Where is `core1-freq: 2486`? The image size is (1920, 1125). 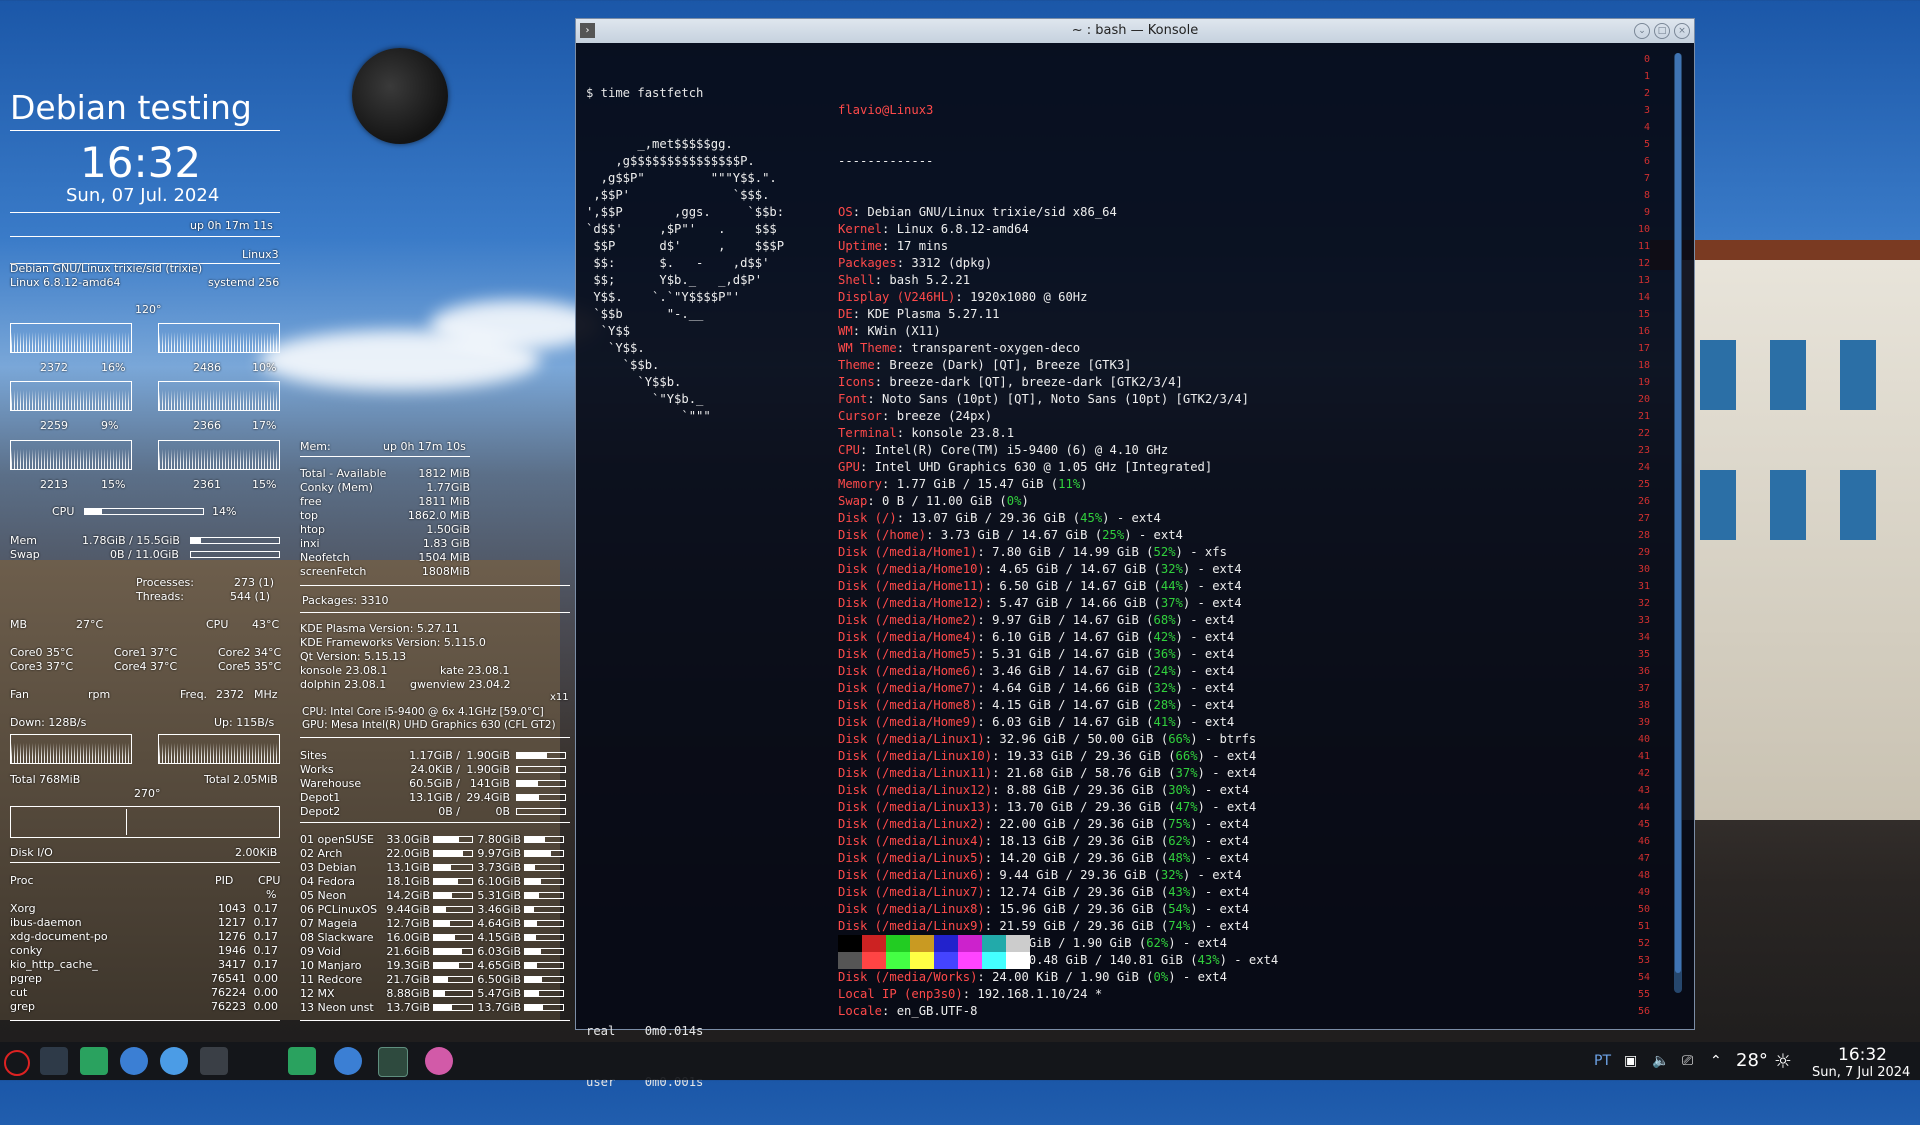
core1-freq: 2486 is located at coordinates (207, 367).